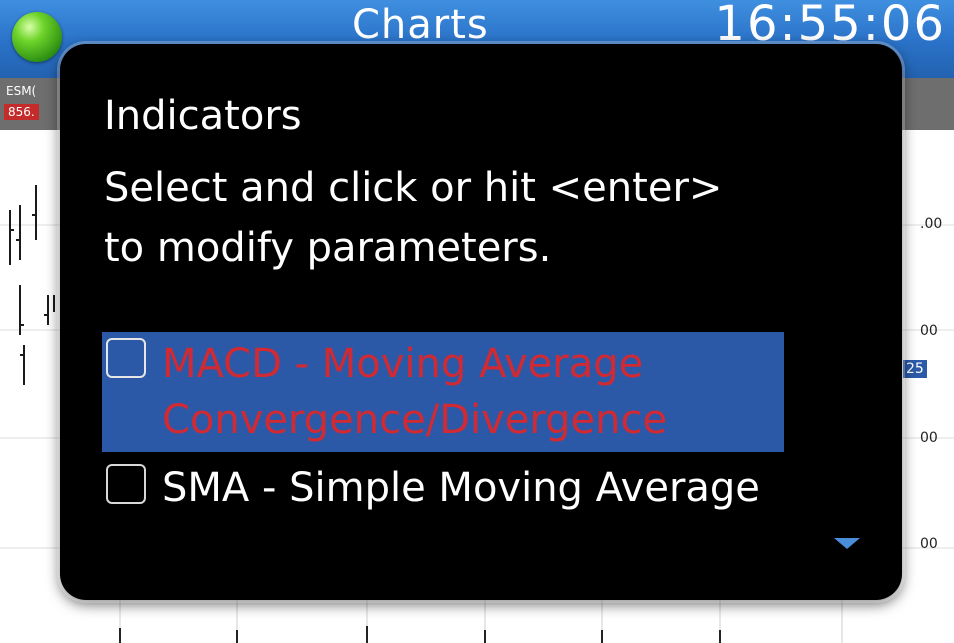 The image size is (954, 643). I want to click on dialog-title: Indicators, so click(203, 116).